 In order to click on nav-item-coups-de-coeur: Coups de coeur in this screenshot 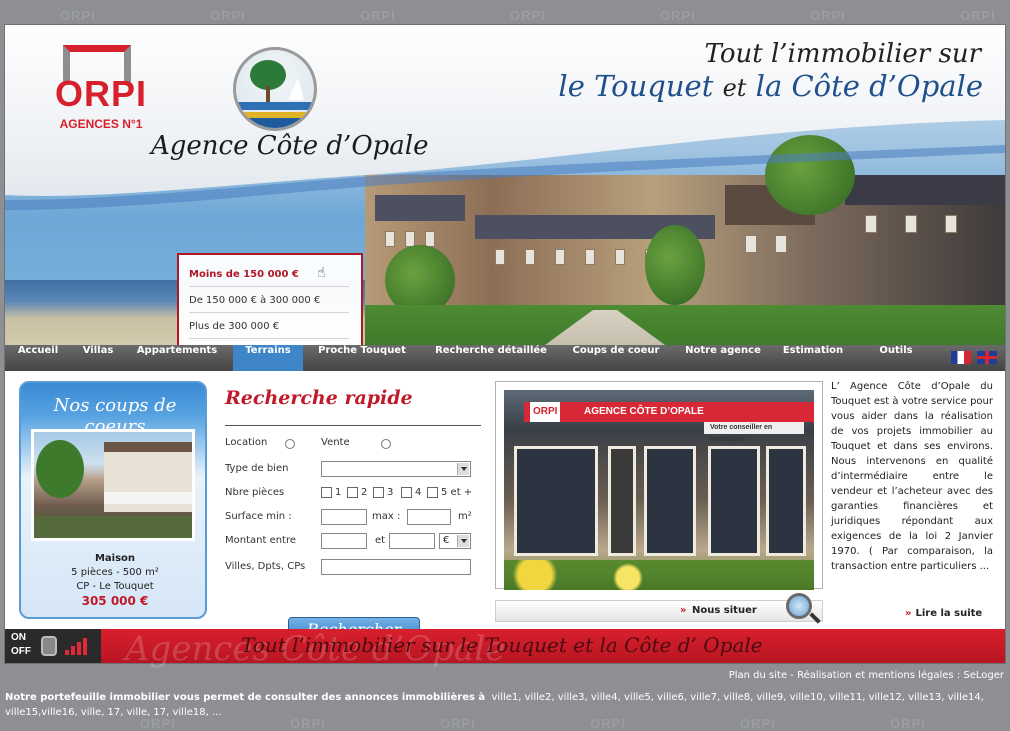, I will do `click(616, 358)`.